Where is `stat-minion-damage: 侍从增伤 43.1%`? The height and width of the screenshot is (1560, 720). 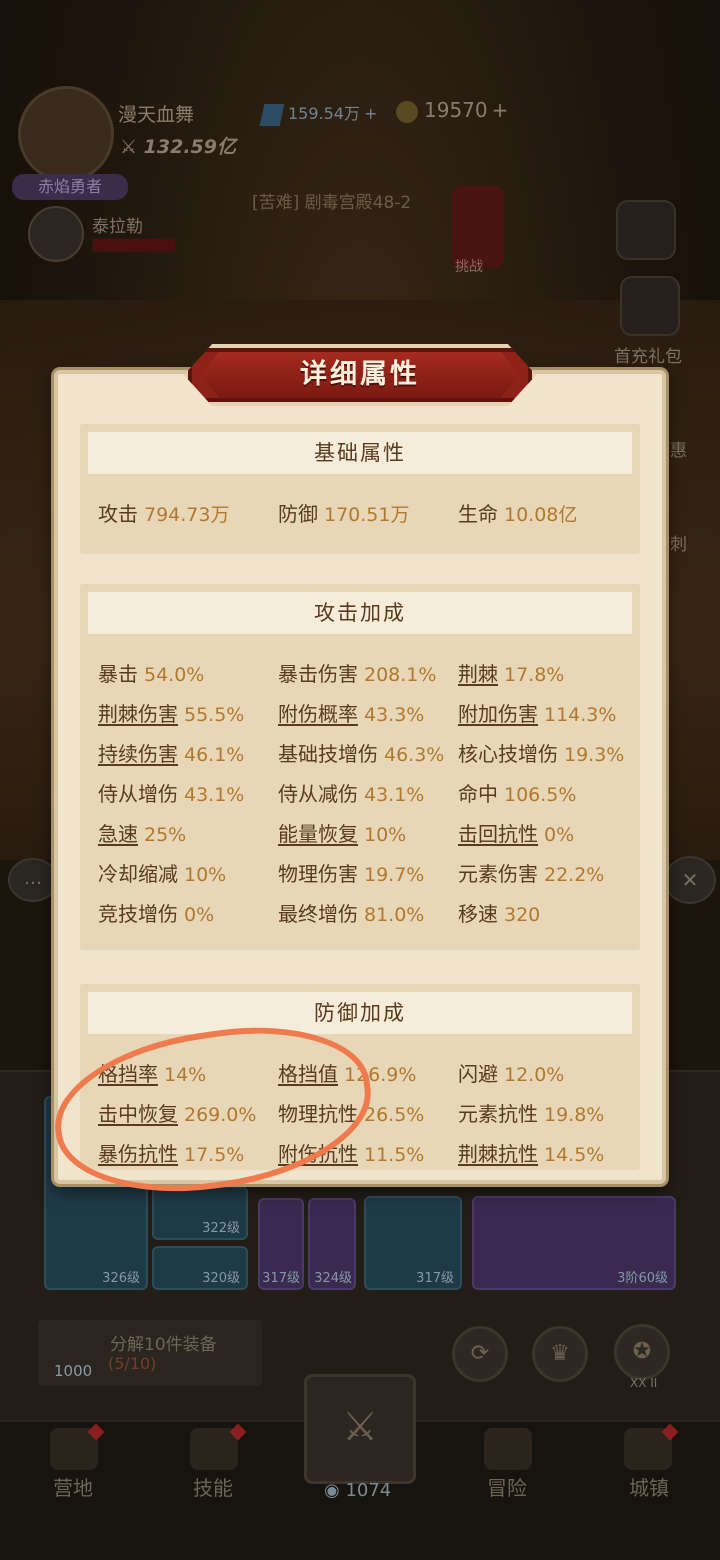 stat-minion-damage: 侍从增伤 43.1% is located at coordinates (171, 794).